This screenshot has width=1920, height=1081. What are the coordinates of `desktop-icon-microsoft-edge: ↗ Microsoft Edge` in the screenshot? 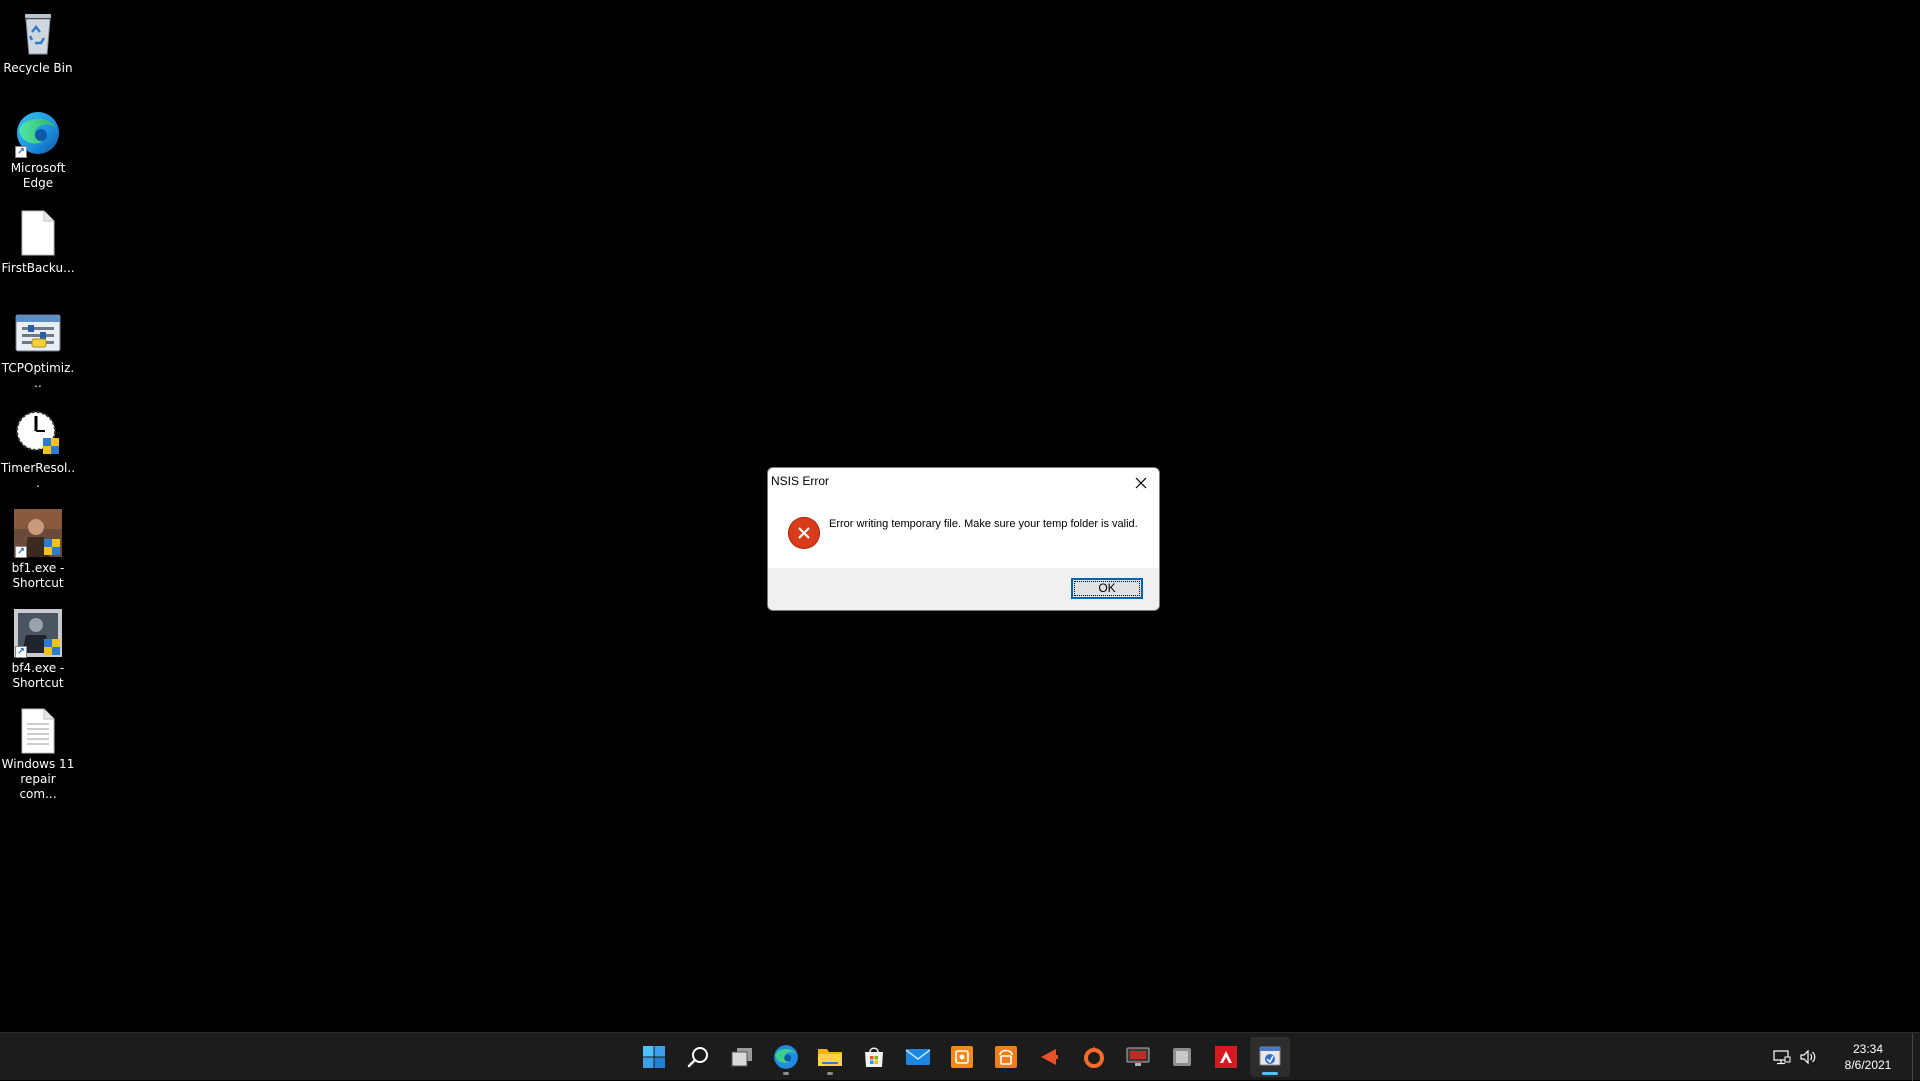 It's located at (38, 148).